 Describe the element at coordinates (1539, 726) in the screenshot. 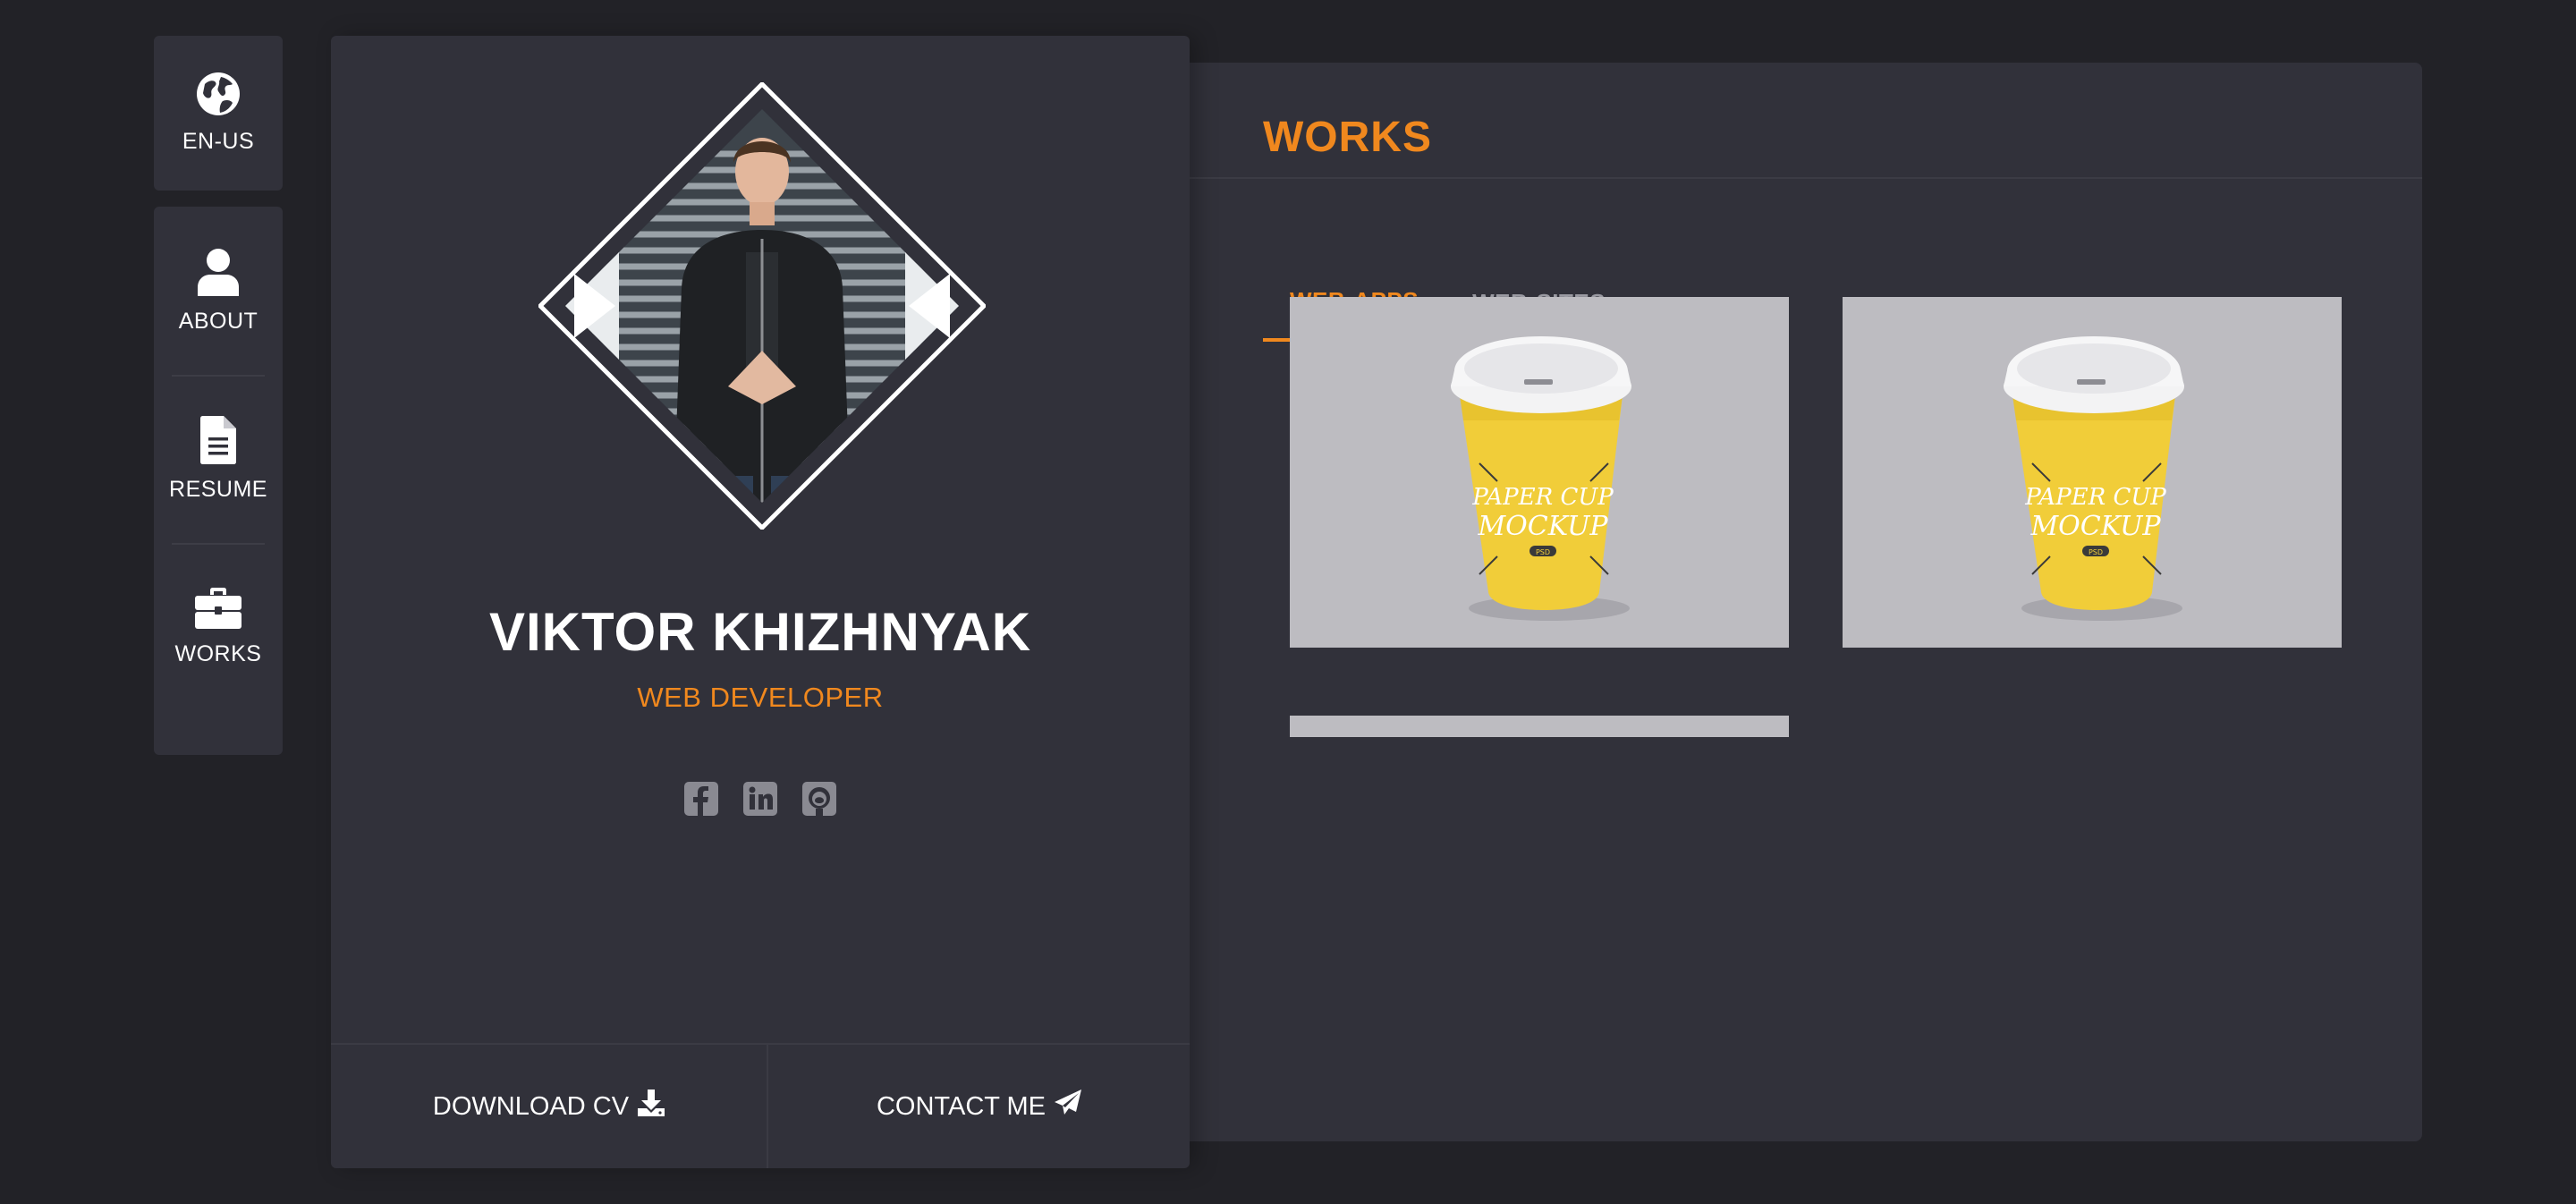

I see `work-card` at that location.